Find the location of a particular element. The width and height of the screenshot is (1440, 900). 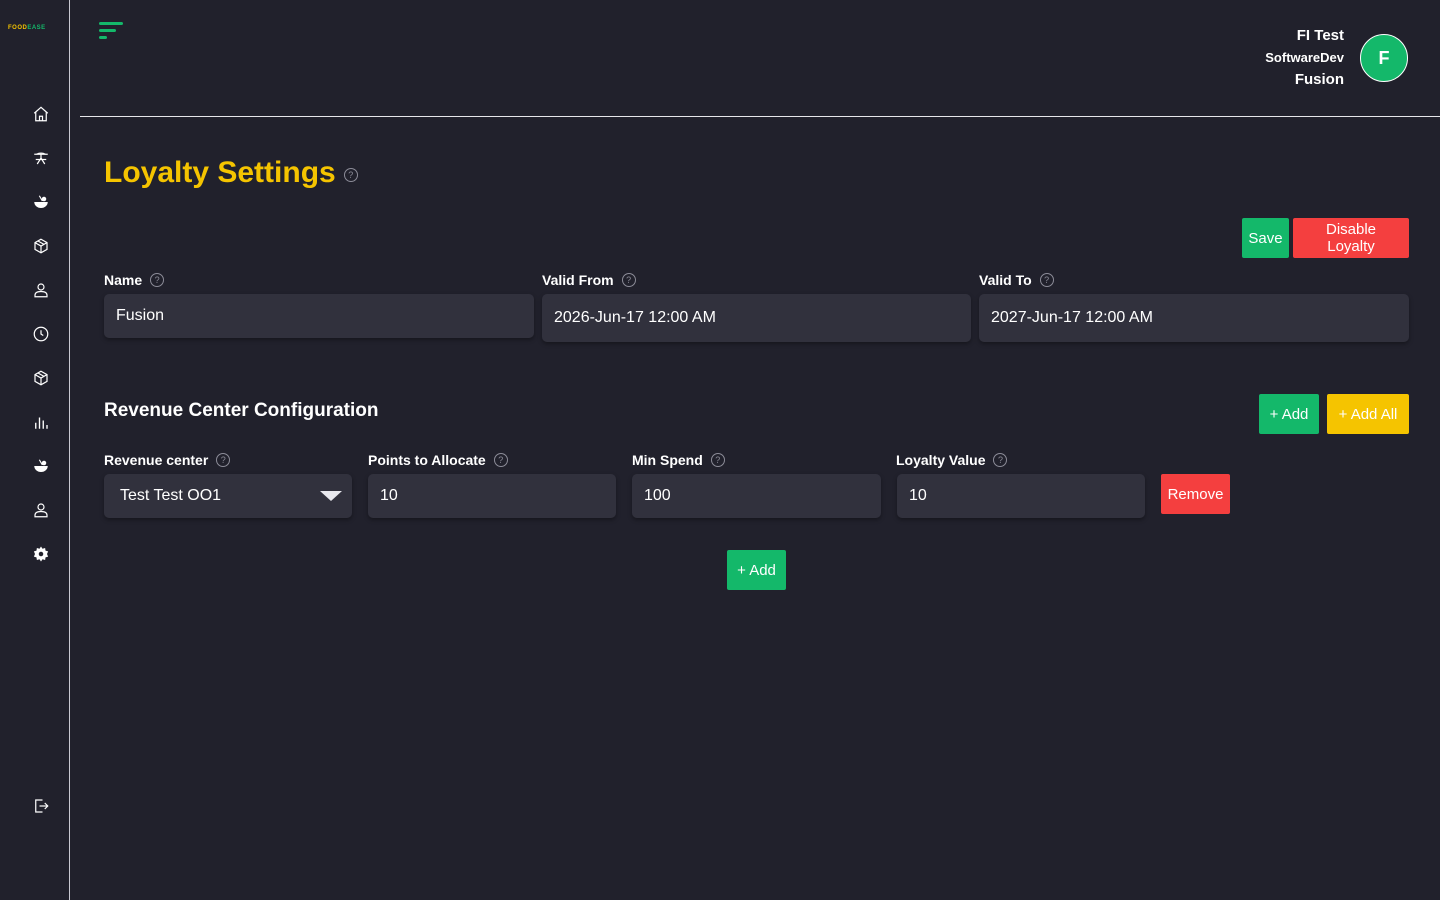

chart-icon is located at coordinates (41, 422).